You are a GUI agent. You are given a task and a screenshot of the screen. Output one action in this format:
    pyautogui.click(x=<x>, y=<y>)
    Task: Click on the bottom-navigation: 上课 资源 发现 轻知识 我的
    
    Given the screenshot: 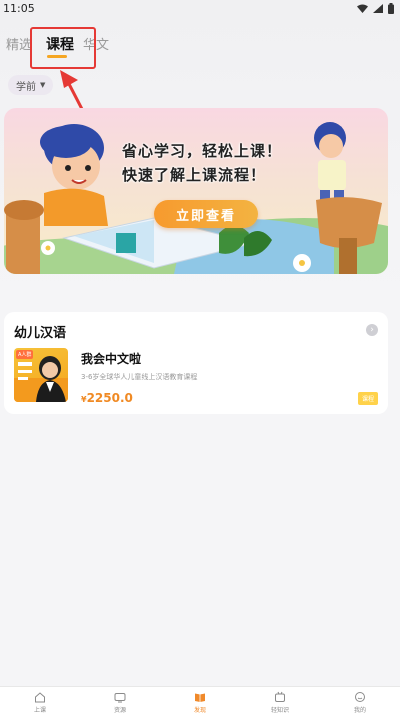 What is the action you would take?
    pyautogui.click(x=200, y=703)
    